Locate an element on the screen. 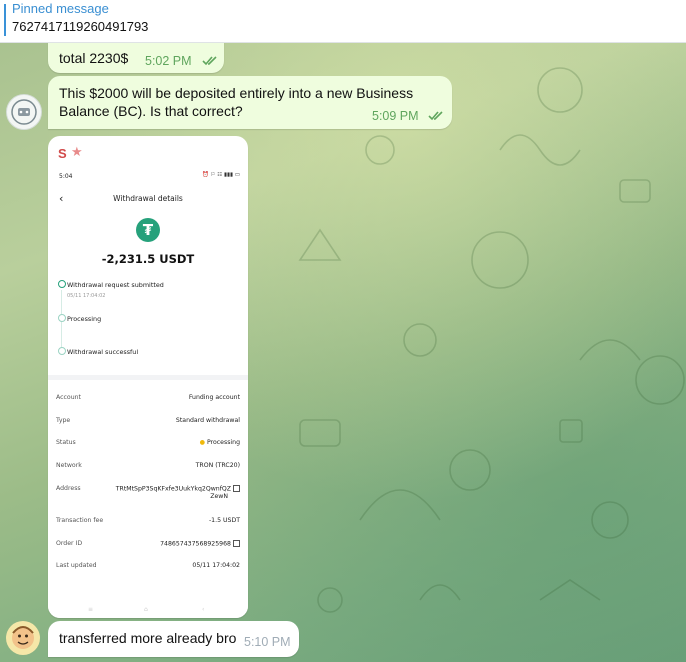  star-icon: ★ is located at coordinates (77, 151).